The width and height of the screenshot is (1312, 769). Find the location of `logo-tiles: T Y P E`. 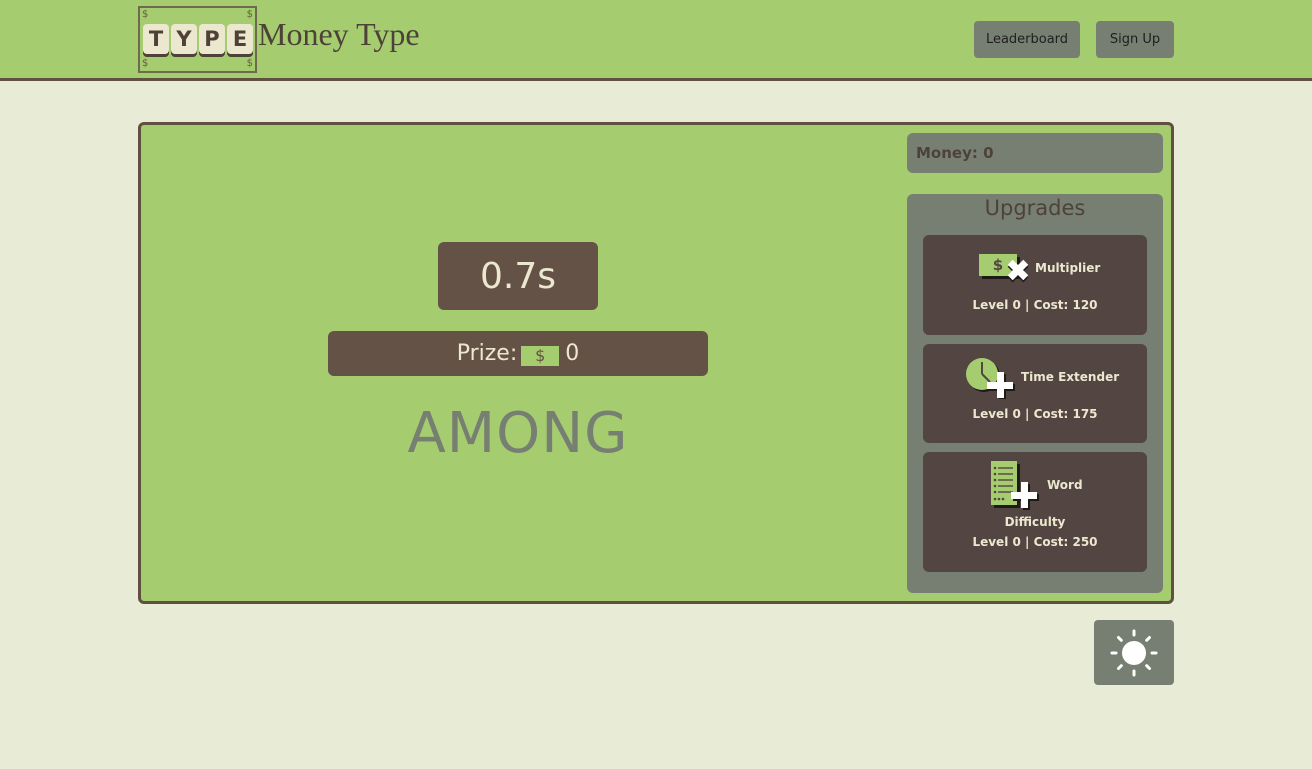

logo-tiles: T Y P E is located at coordinates (198, 39).